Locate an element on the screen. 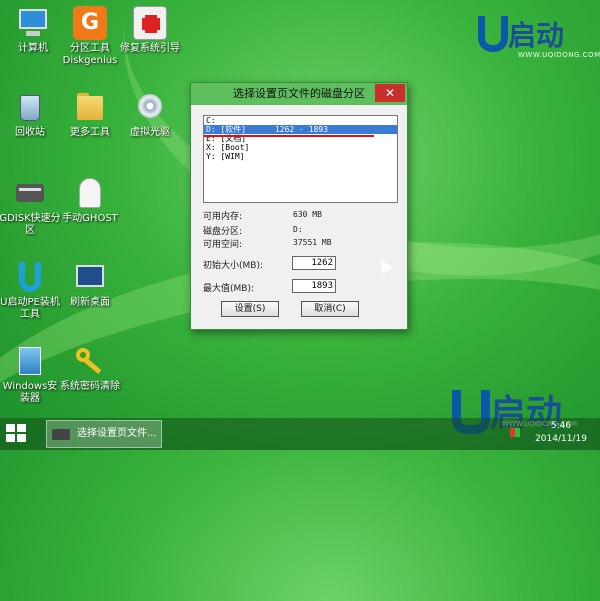  diskgenius-icon: G is located at coordinates (90, 23).